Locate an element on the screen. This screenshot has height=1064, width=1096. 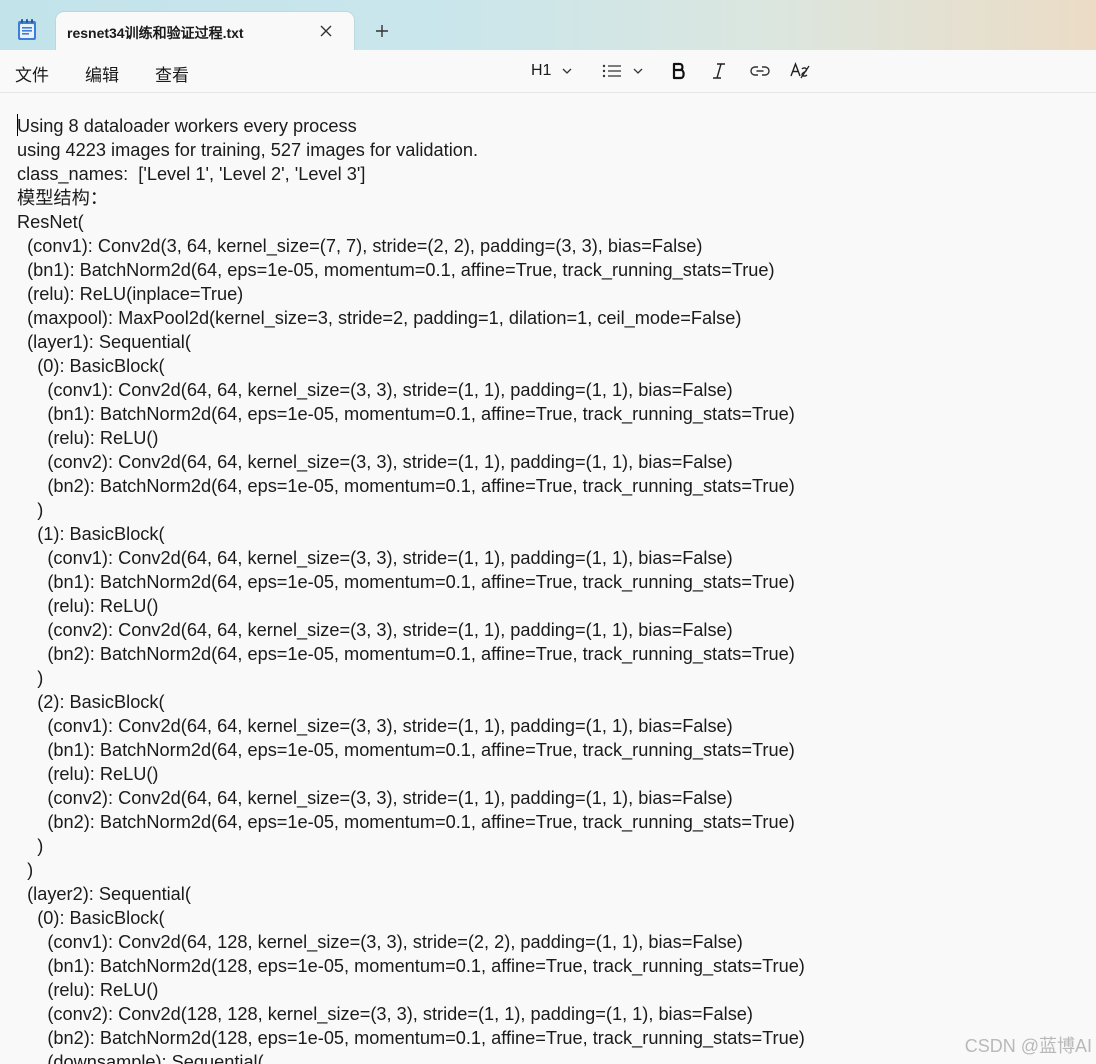
text-line: (downsample): Sequential( is located at coordinates (140, 1058).